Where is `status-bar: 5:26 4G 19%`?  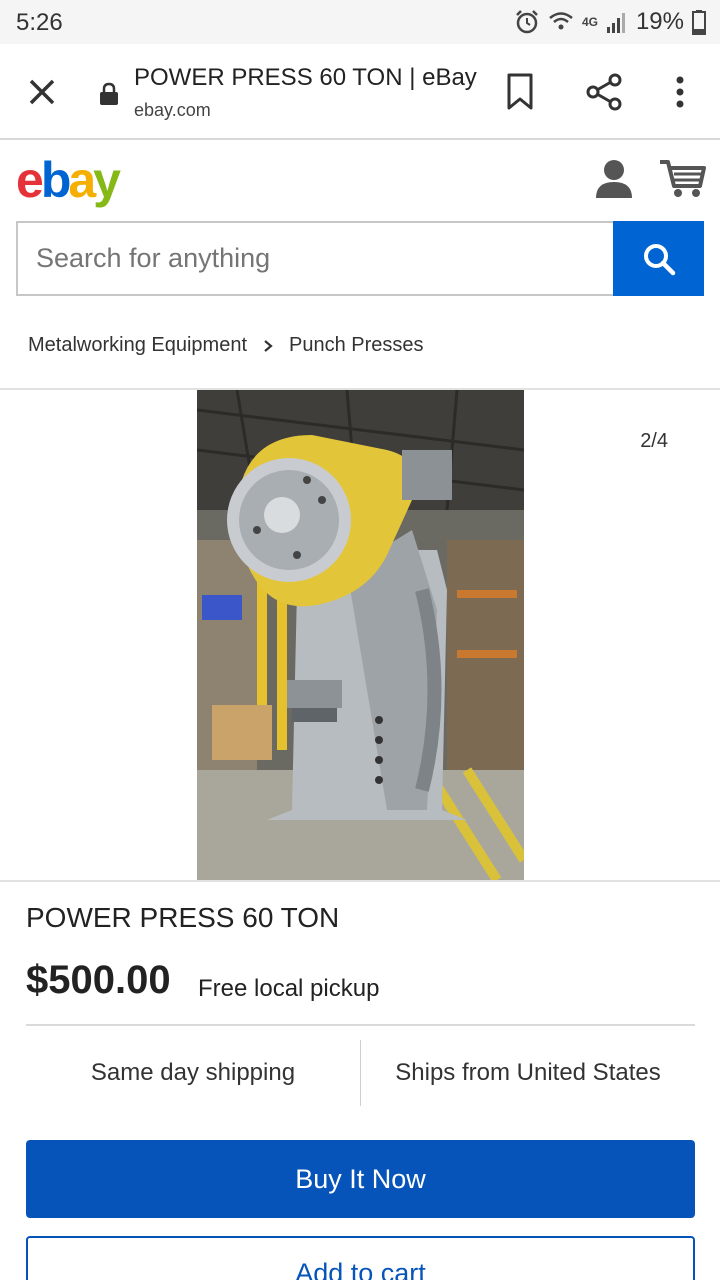 status-bar: 5:26 4G 19% is located at coordinates (360, 22).